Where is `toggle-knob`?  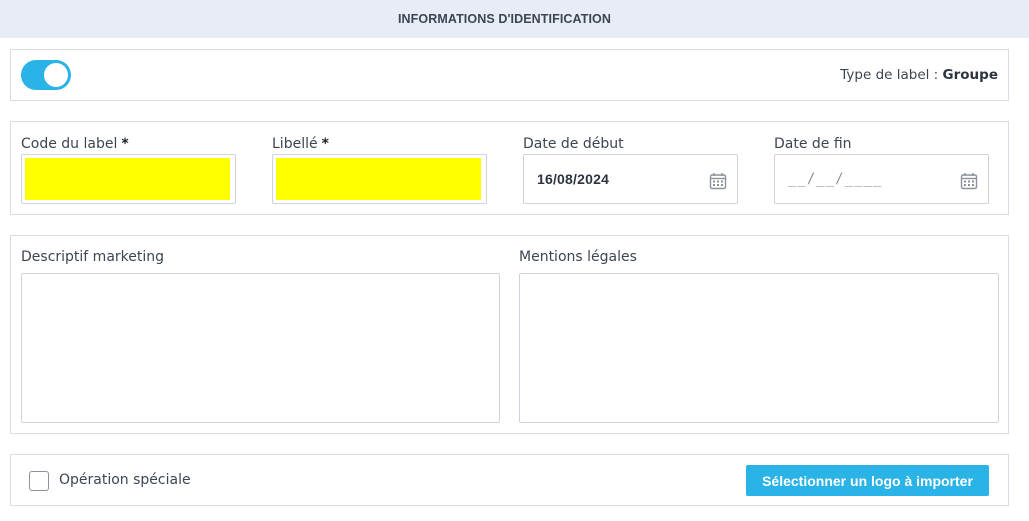 toggle-knob is located at coordinates (56, 75).